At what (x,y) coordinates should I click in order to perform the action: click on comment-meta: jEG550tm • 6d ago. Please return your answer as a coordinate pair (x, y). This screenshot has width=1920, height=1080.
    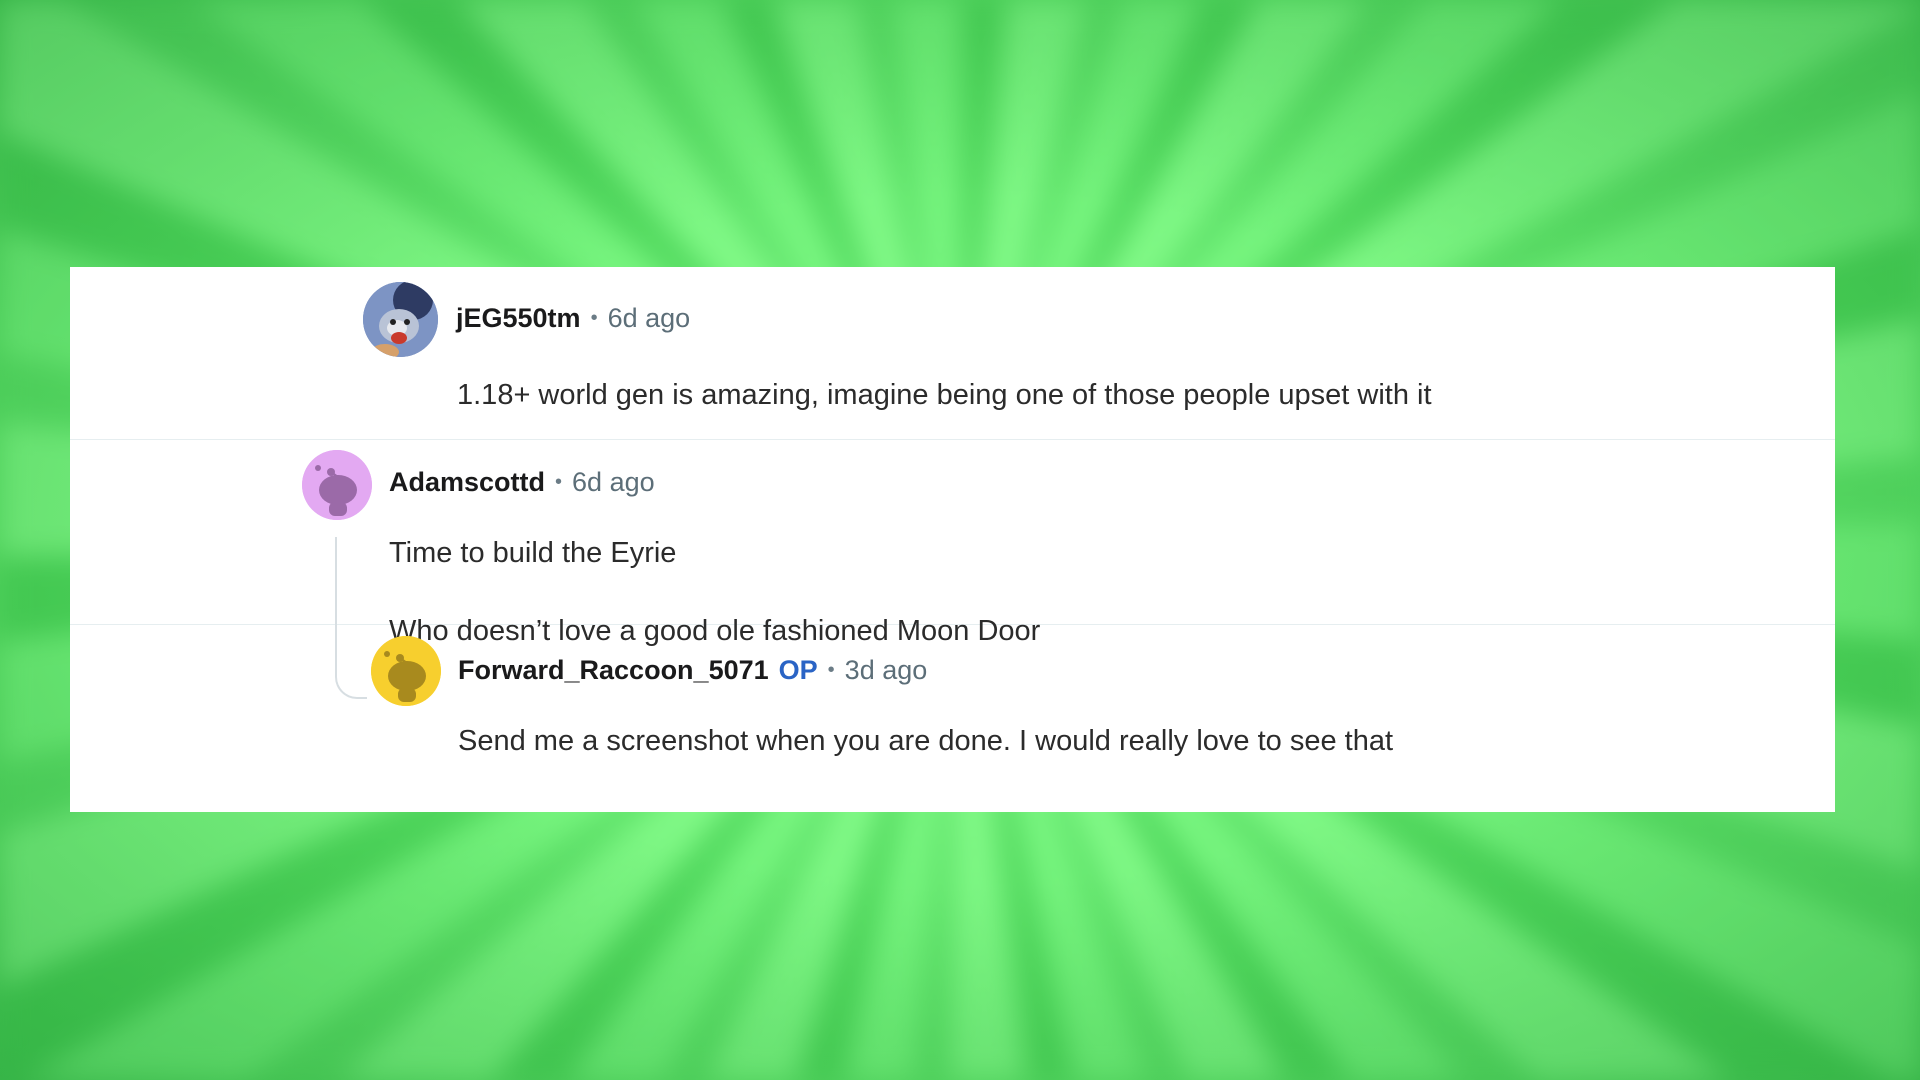
    Looking at the image, I should click on (573, 318).